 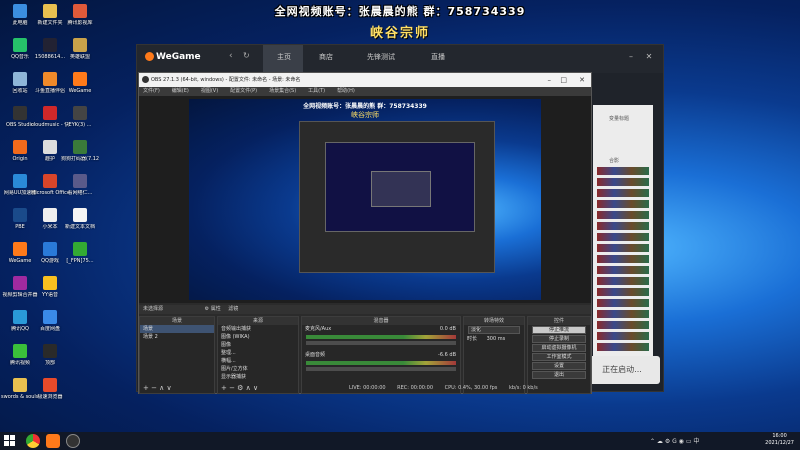 What do you see at coordinates (49, 329) in the screenshot?
I see `desktop-icon-label: 百度网盘` at bounding box center [49, 329].